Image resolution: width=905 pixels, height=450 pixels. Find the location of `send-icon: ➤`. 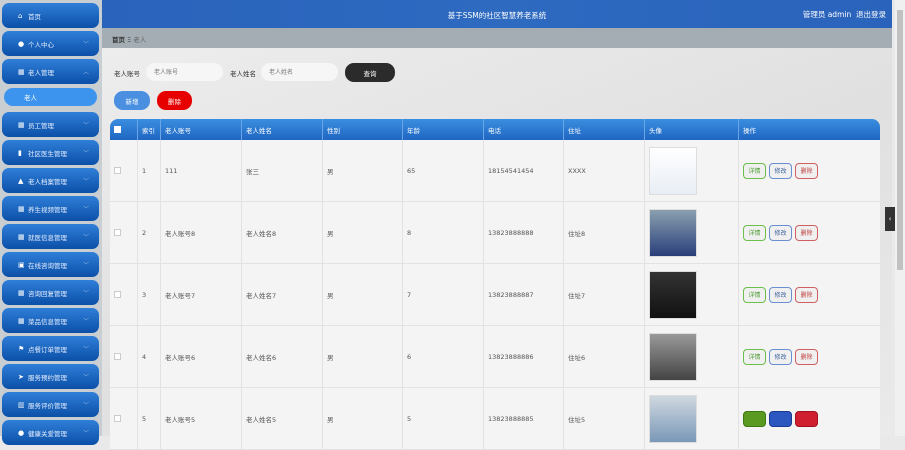

send-icon: ➤ is located at coordinates (21, 376).